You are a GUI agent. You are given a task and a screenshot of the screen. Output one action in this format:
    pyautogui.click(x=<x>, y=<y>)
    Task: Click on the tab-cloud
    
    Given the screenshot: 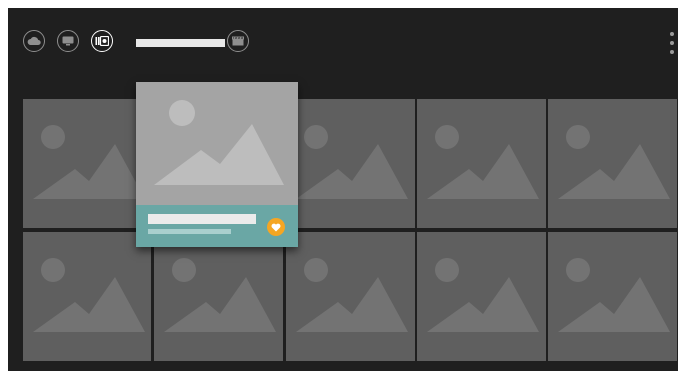 What is the action you would take?
    pyautogui.click(x=34, y=41)
    